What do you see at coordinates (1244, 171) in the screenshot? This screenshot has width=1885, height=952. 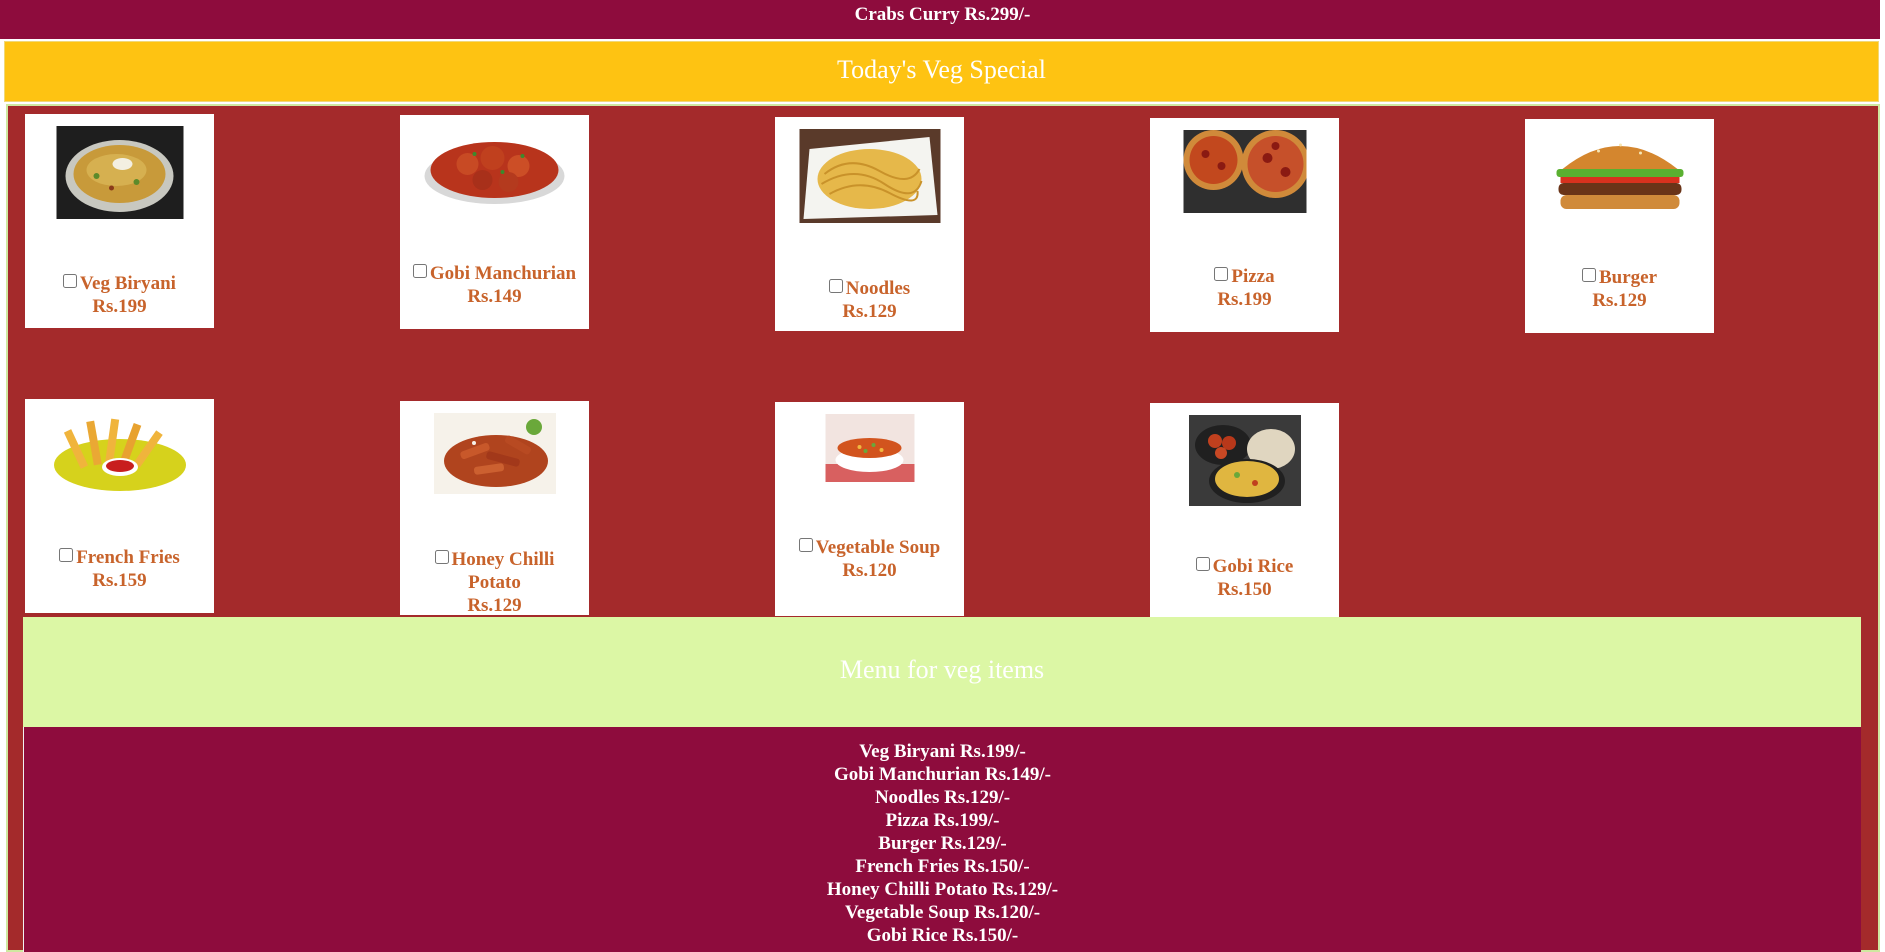 I see `pizza-image` at bounding box center [1244, 171].